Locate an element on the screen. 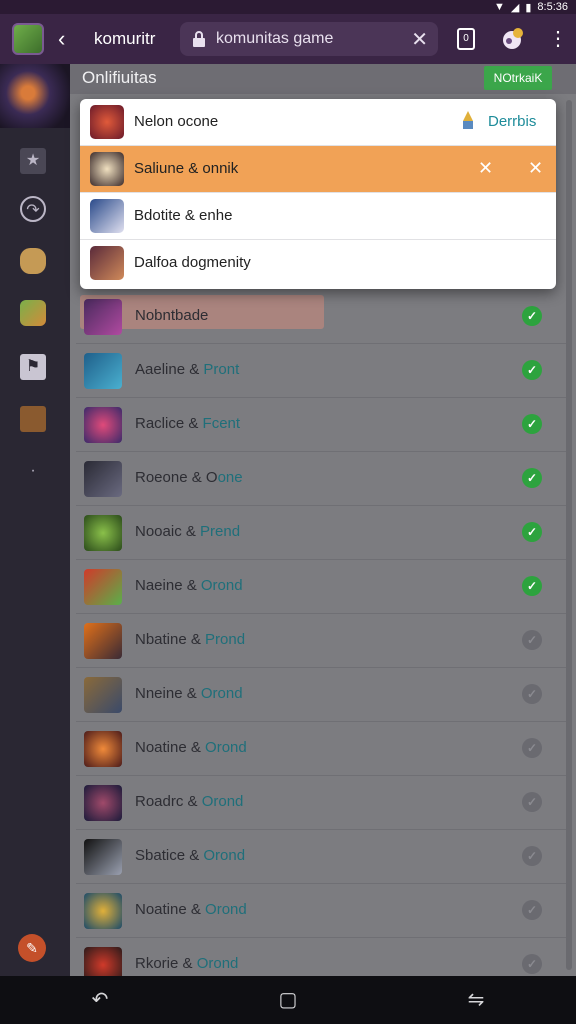 This screenshot has width=576, height=1024. sidebar: ★ ↷ ⚑ · ✎ is located at coordinates (35, 520).